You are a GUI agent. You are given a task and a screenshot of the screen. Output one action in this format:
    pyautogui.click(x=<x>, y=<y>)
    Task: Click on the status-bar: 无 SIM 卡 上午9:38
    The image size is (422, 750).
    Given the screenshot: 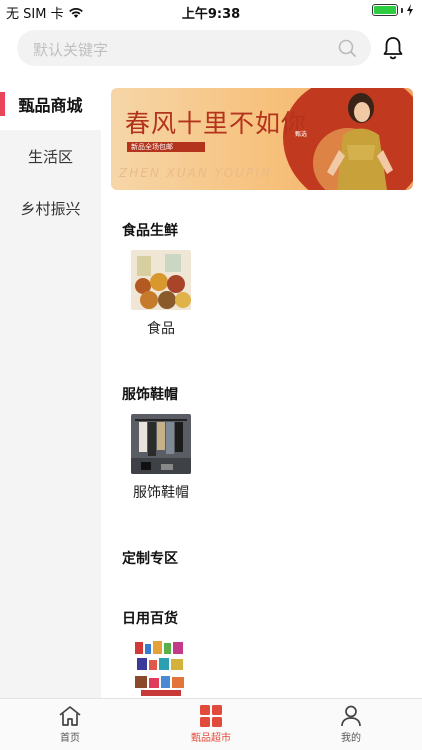 What is the action you would take?
    pyautogui.click(x=211, y=11)
    